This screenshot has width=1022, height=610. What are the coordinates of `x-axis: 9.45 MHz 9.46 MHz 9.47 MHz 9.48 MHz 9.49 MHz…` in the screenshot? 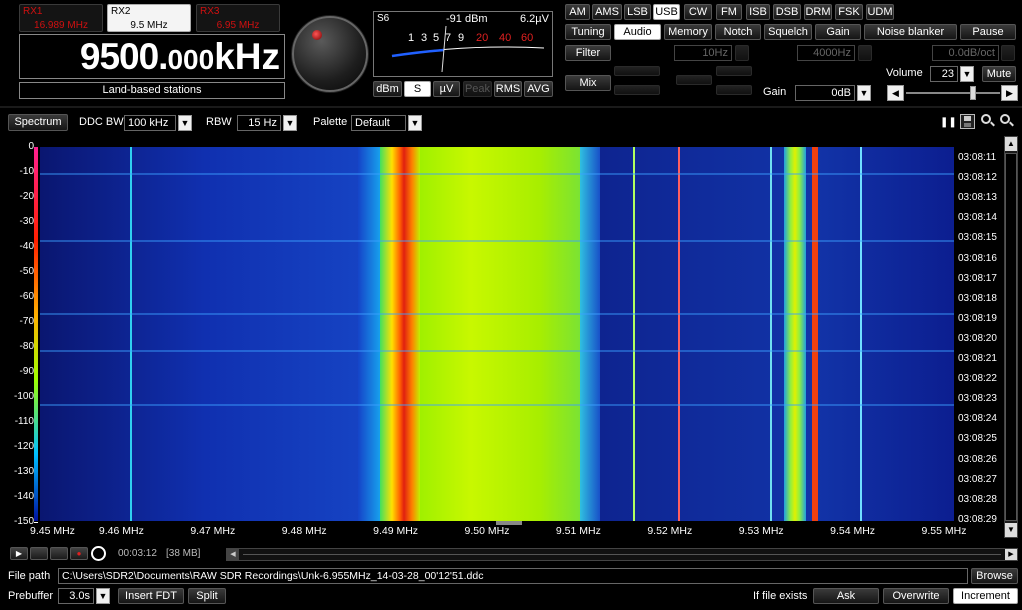 It's located at (498, 532).